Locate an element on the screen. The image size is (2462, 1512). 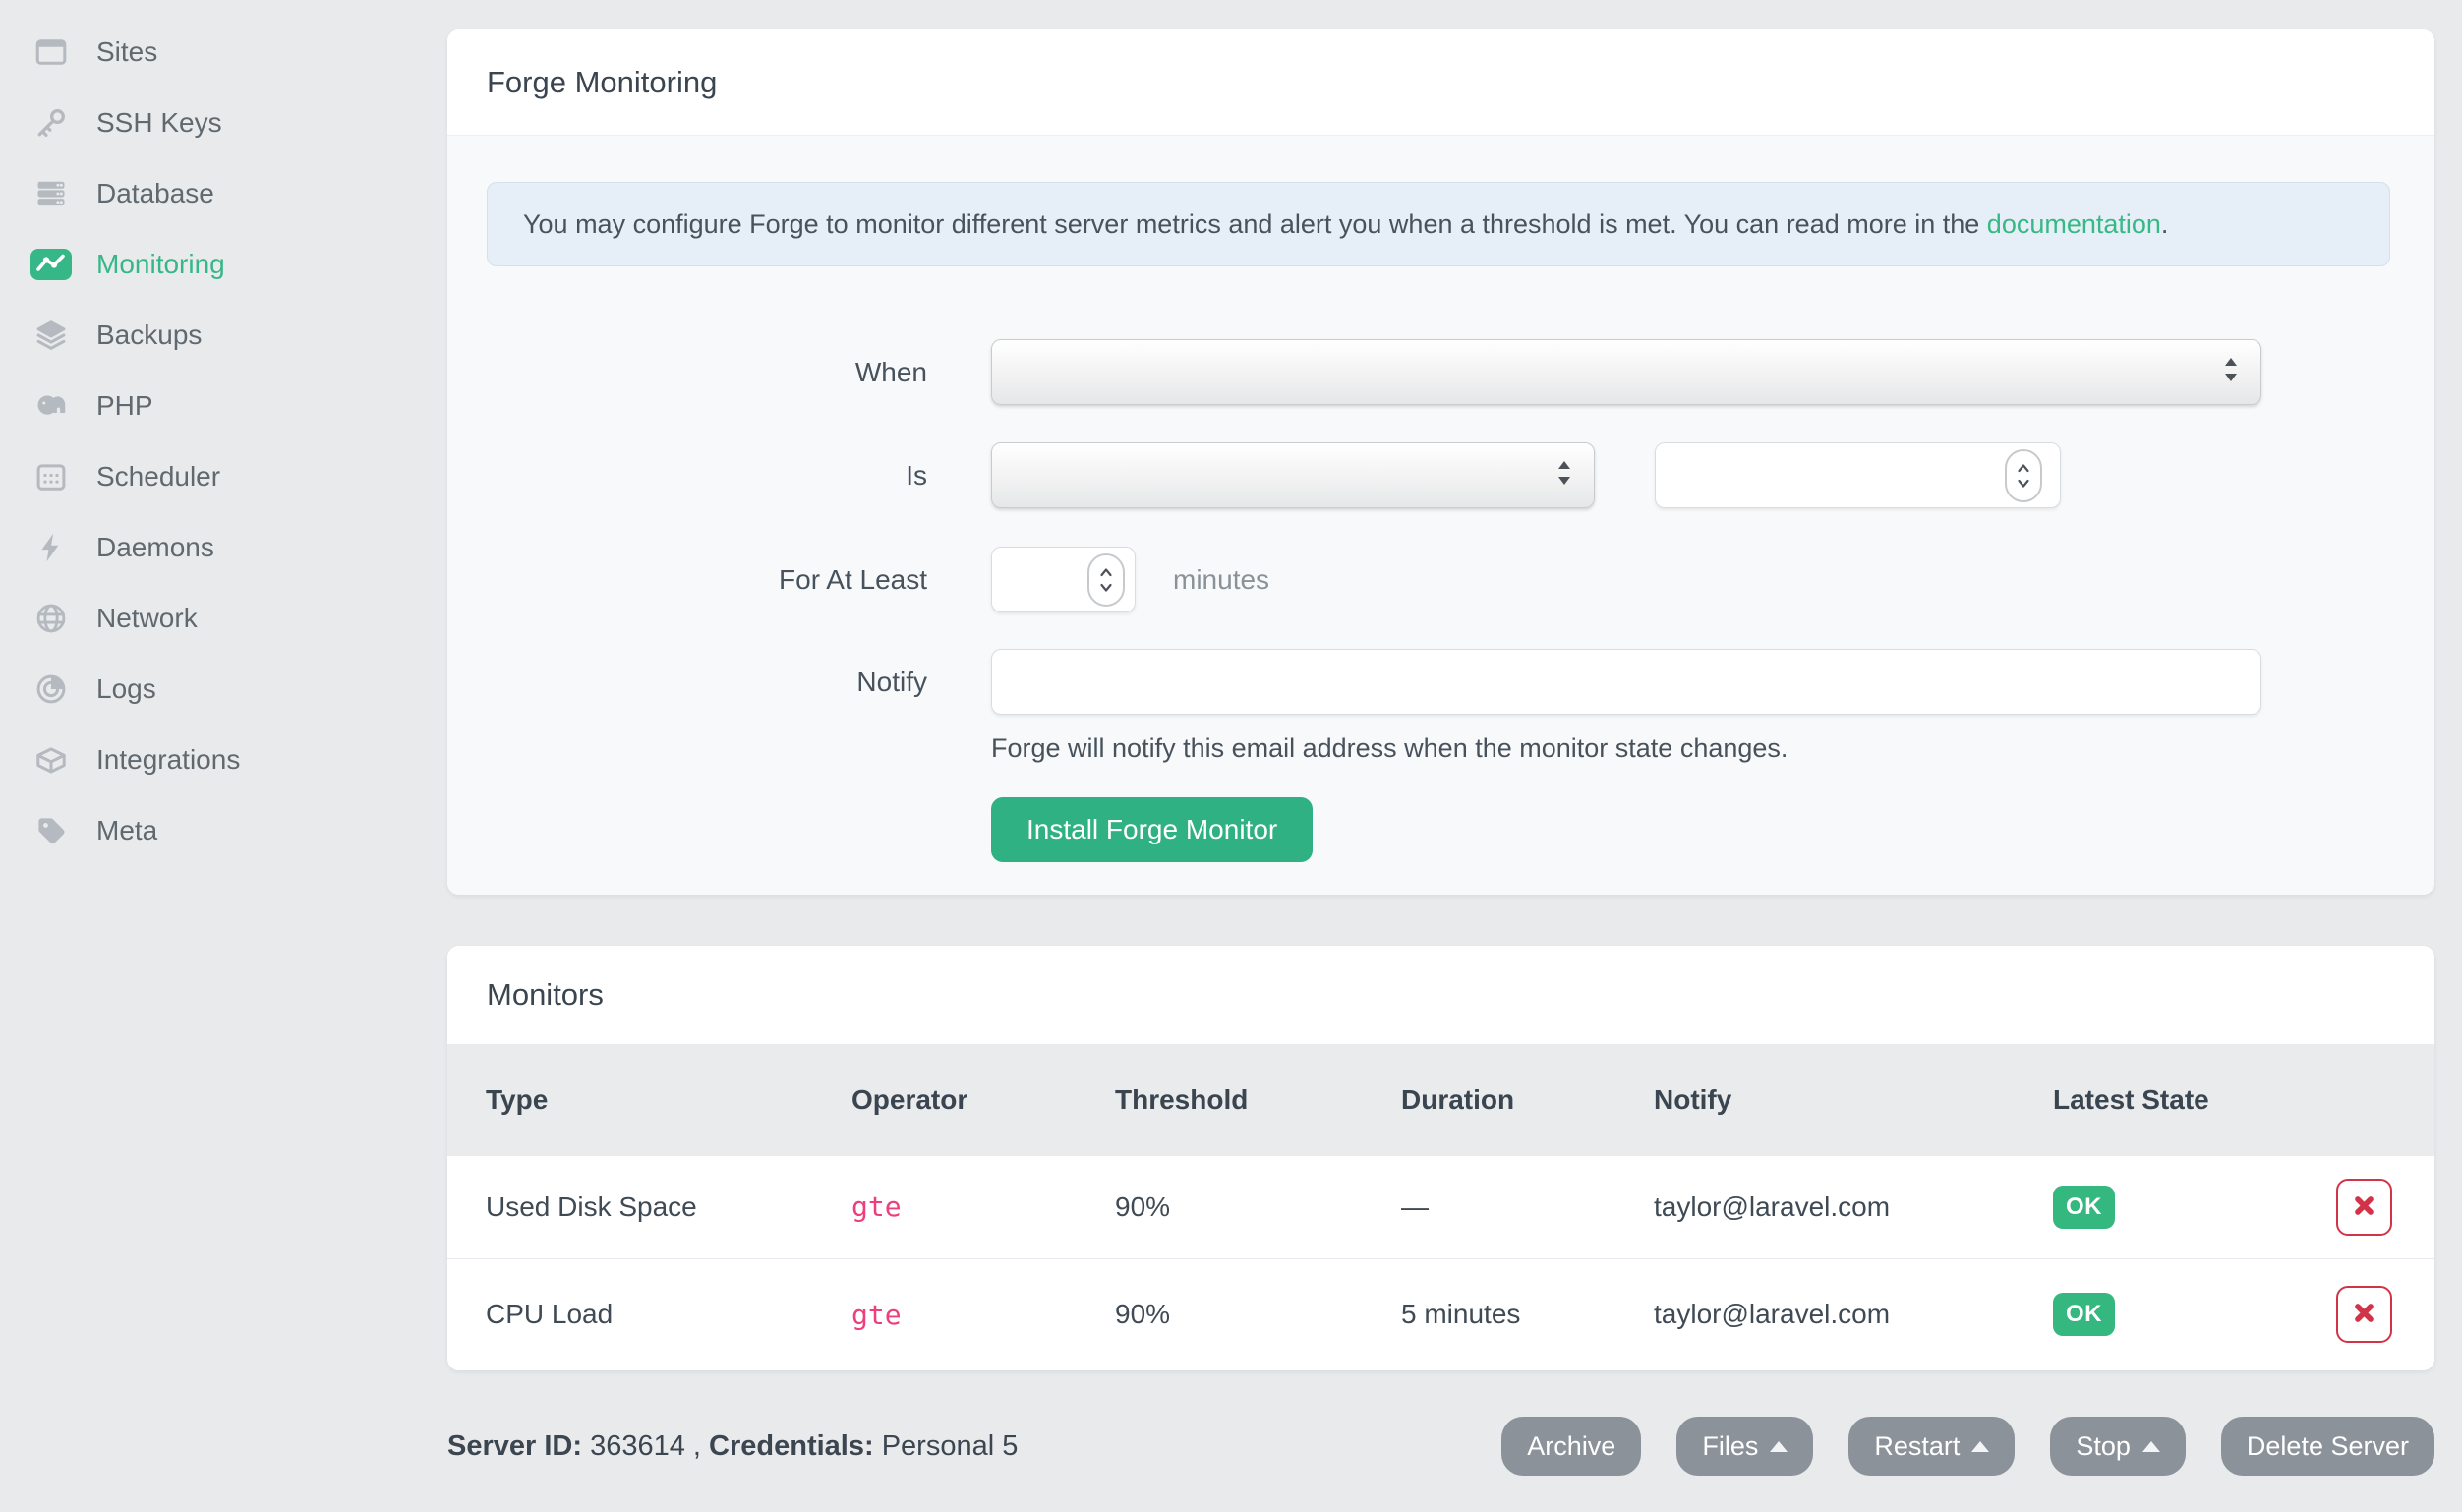
restart-button: Restart is located at coordinates (1932, 1446).